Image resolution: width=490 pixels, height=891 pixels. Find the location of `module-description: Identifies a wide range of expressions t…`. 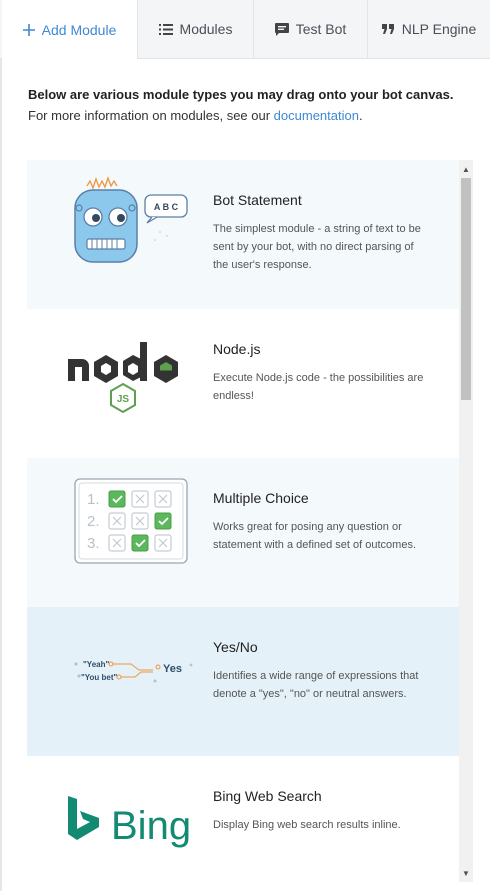

module-description: Identifies a wide range of expressions t… is located at coordinates (316, 685).